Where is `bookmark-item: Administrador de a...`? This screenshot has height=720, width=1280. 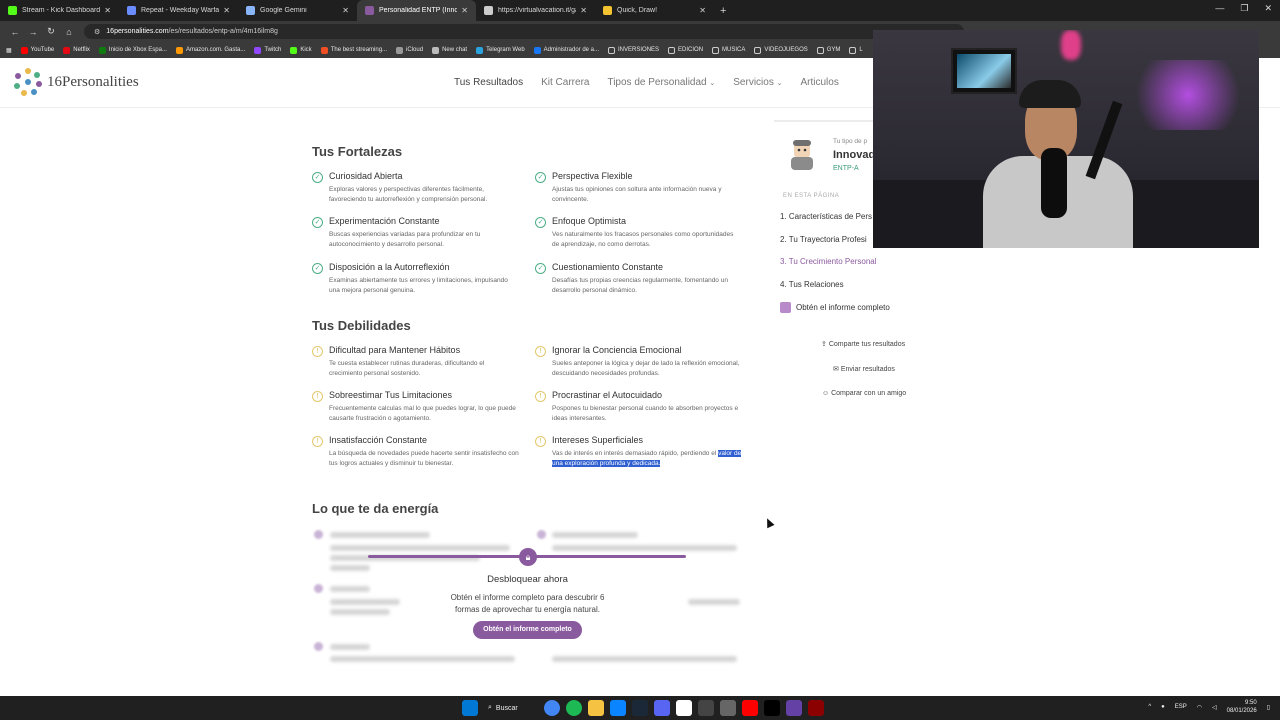 bookmark-item: Administrador de a... is located at coordinates (566, 50).